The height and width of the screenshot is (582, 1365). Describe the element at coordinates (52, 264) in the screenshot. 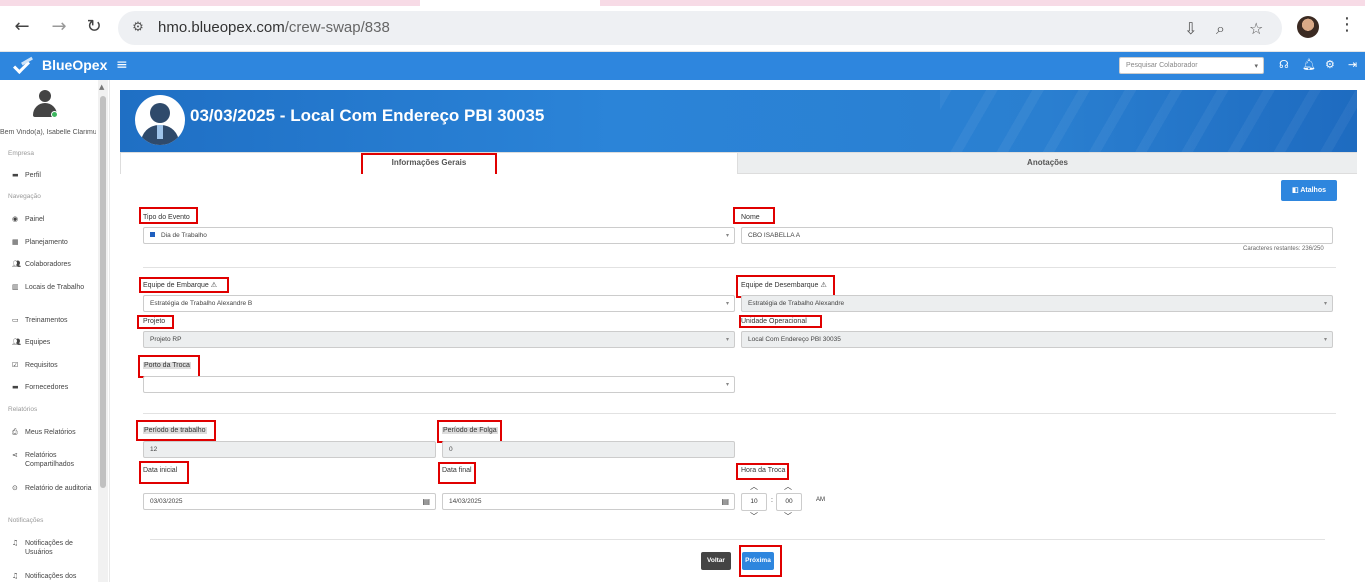

I see `sidebar-item-colaboradores: 👥︎ Colaboradores` at that location.